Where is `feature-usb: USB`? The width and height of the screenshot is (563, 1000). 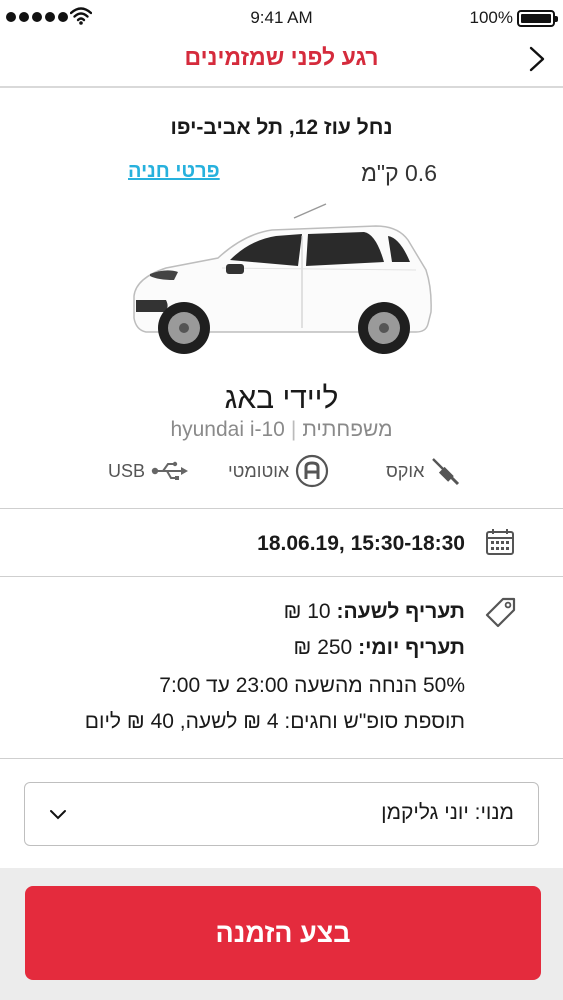 feature-usb: USB is located at coordinates (148, 471).